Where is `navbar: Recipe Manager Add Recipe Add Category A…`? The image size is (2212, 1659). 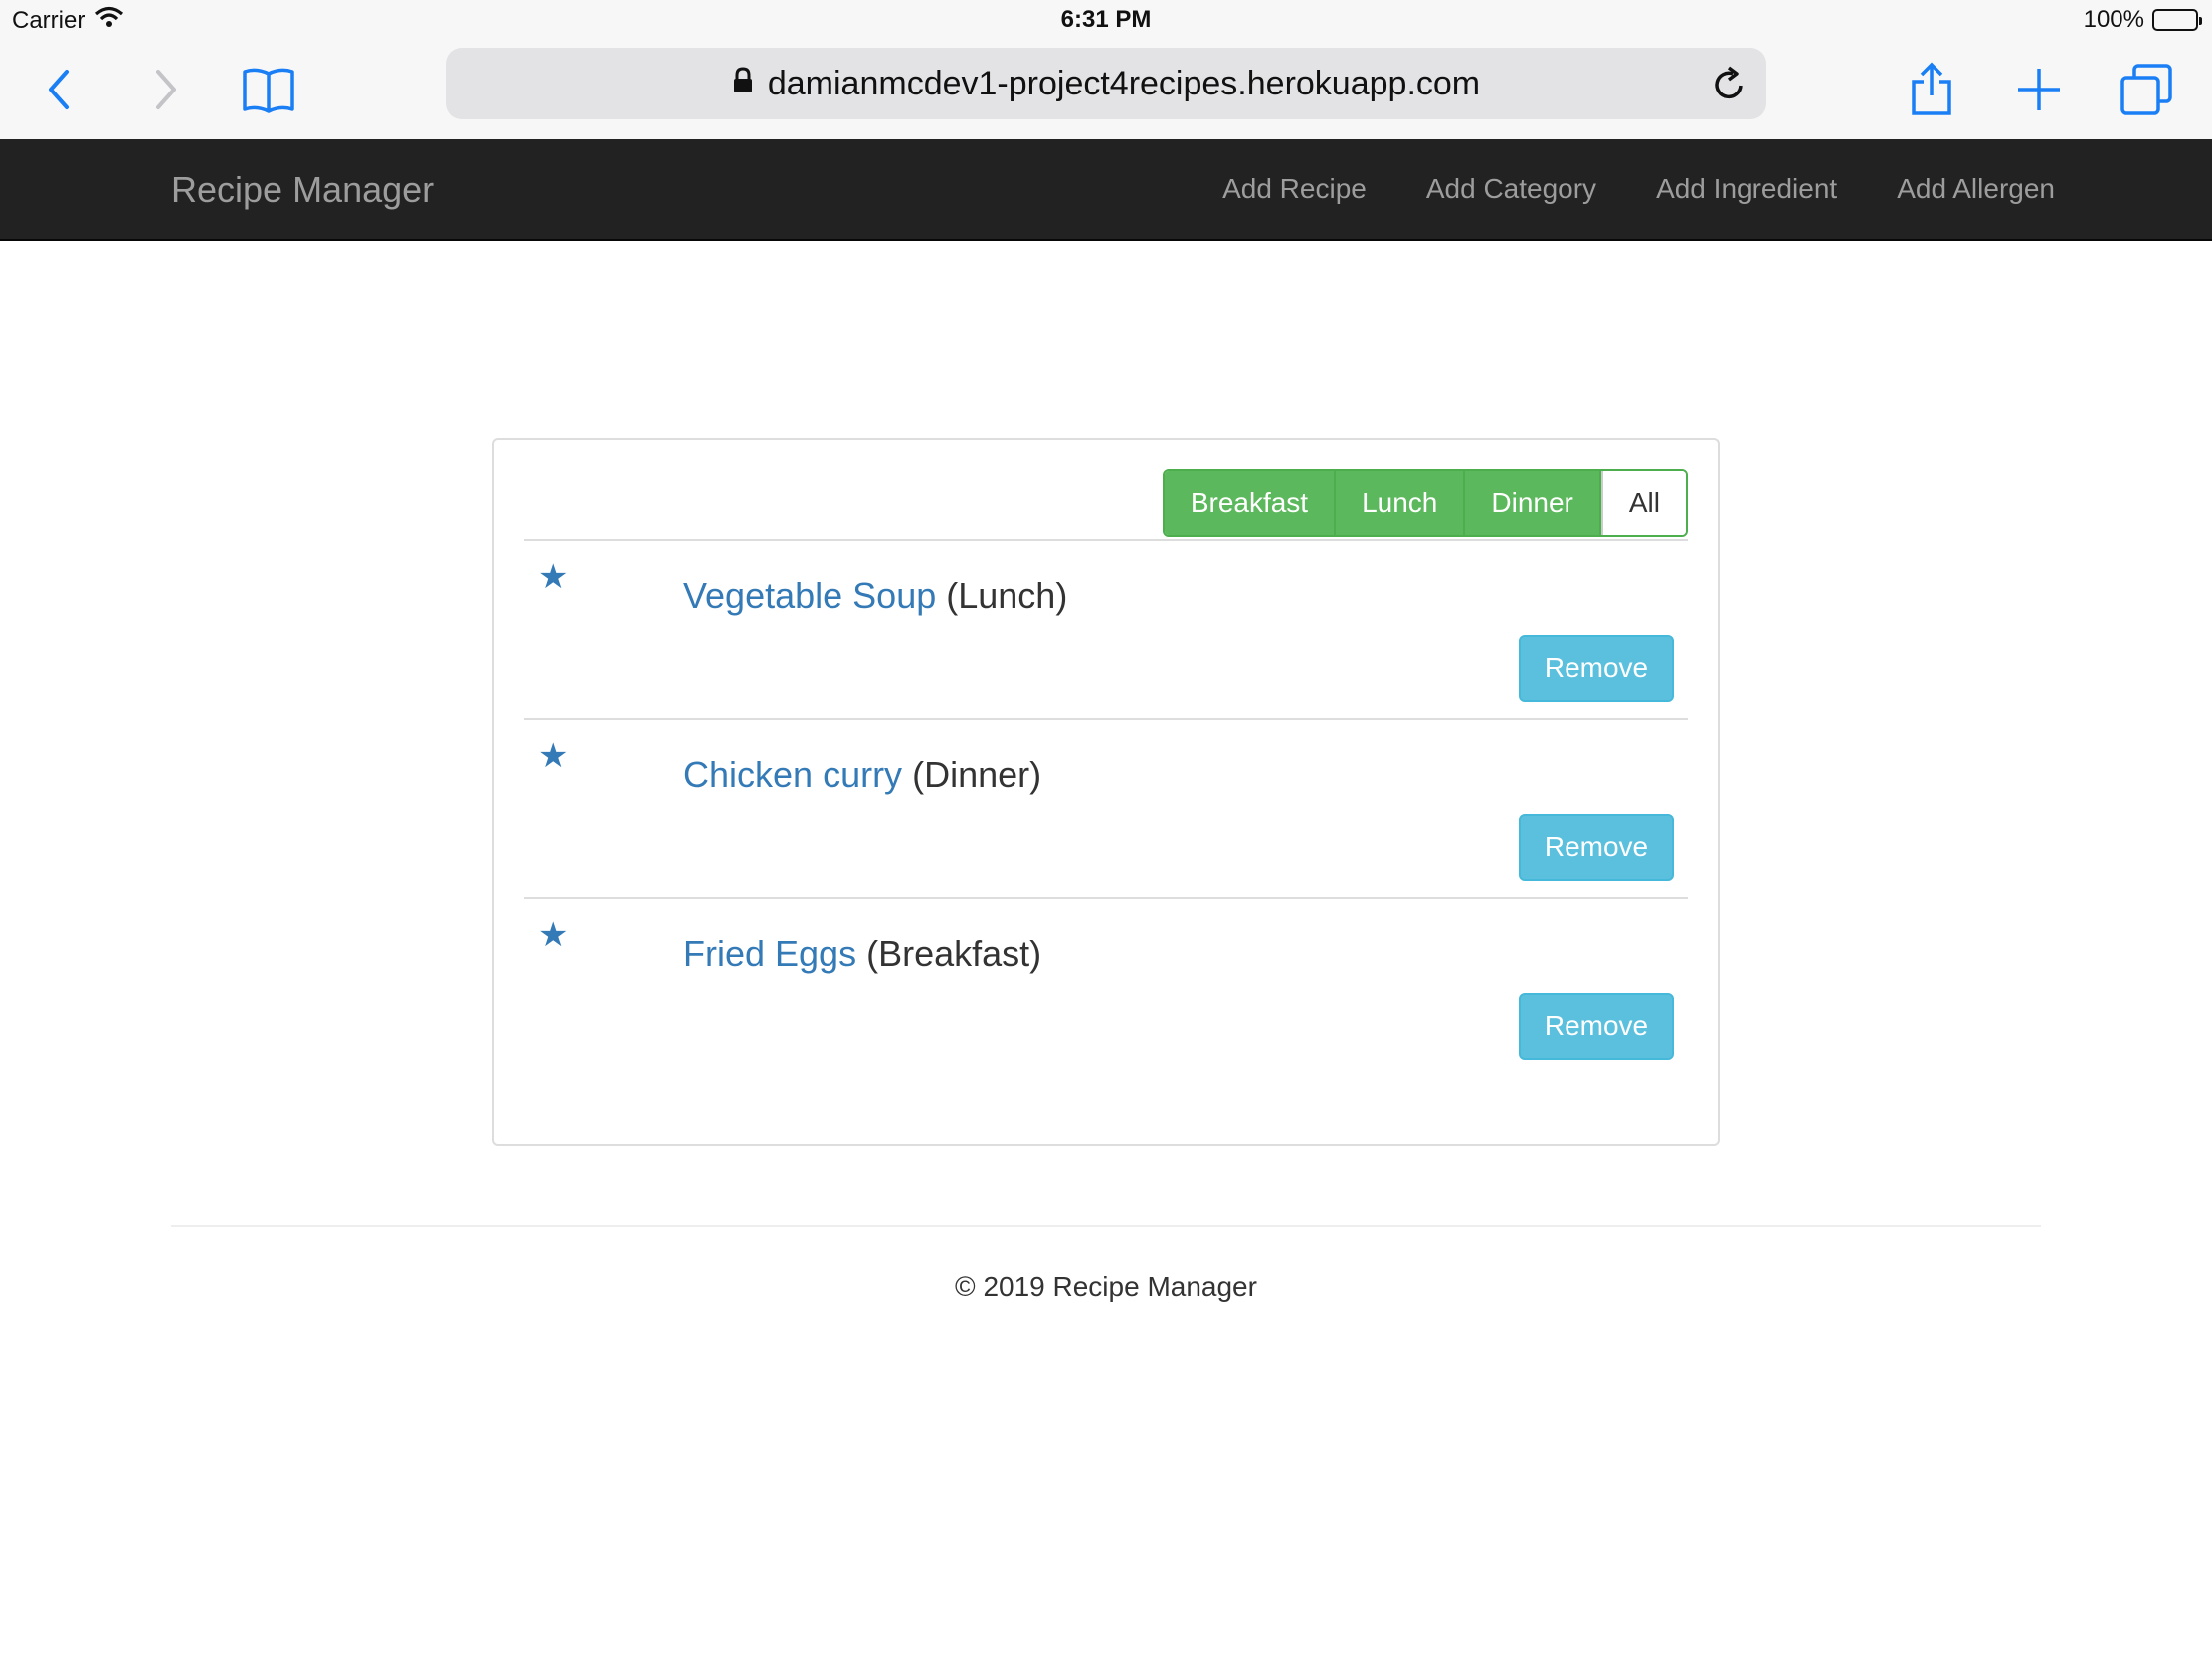
navbar: Recipe Manager Add Recipe Add Category A… is located at coordinates (1106, 190).